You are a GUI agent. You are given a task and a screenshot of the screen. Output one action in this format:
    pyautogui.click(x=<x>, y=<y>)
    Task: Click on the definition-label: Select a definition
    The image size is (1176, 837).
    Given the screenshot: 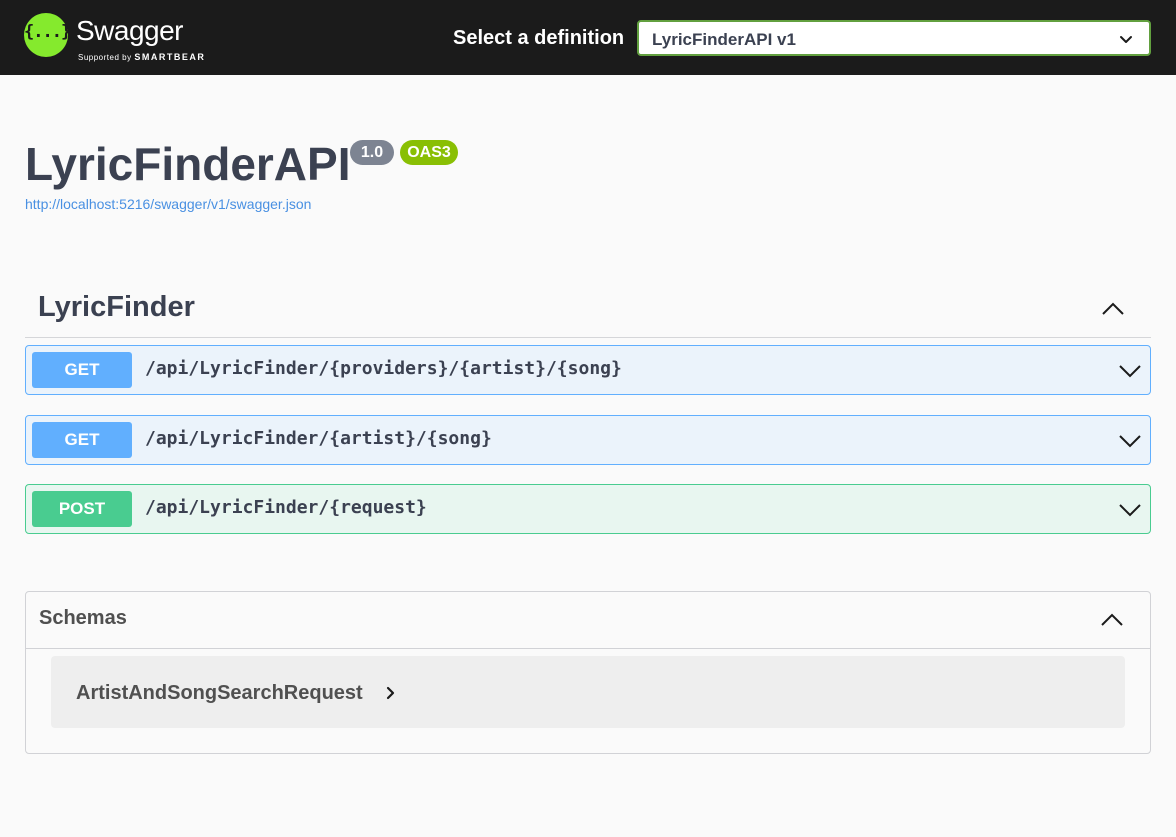 What is the action you would take?
    pyautogui.click(x=539, y=38)
    